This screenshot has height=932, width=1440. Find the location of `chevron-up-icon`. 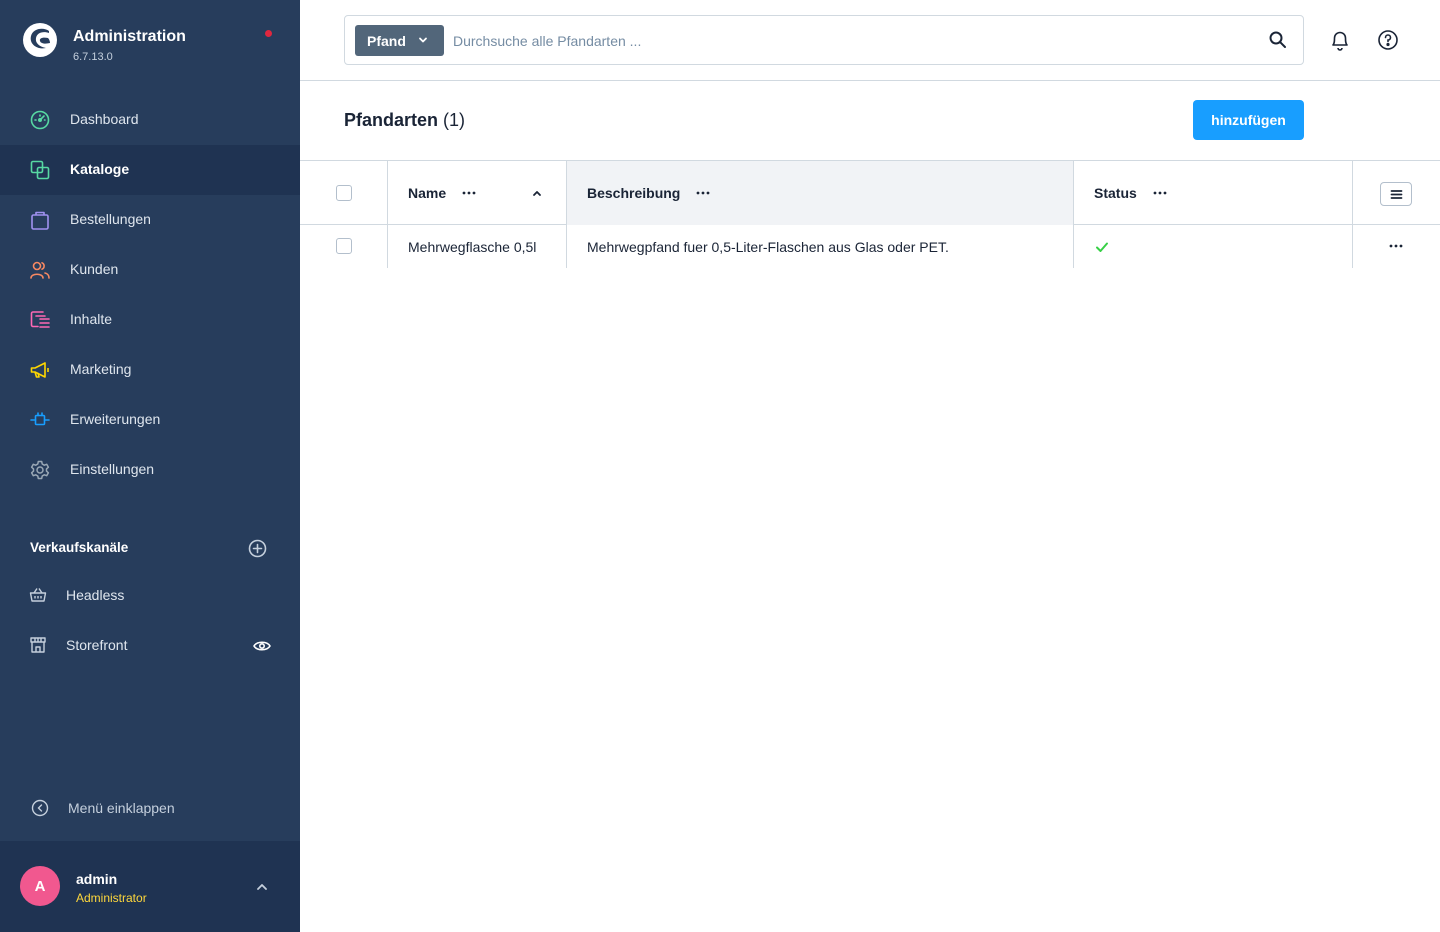

chevron-up-icon is located at coordinates (262, 887).